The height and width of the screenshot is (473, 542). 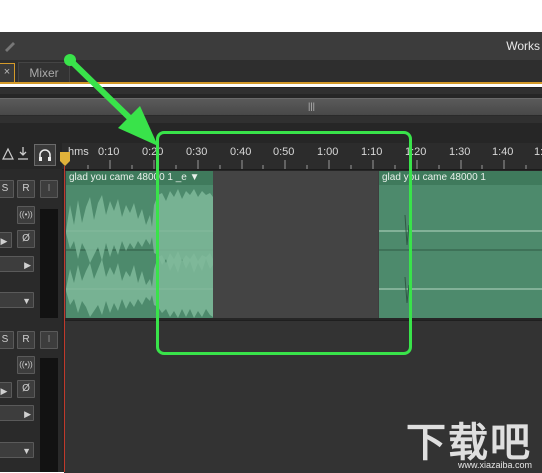 I want to click on ruler-unit-label: hms, so click(x=78, y=152).